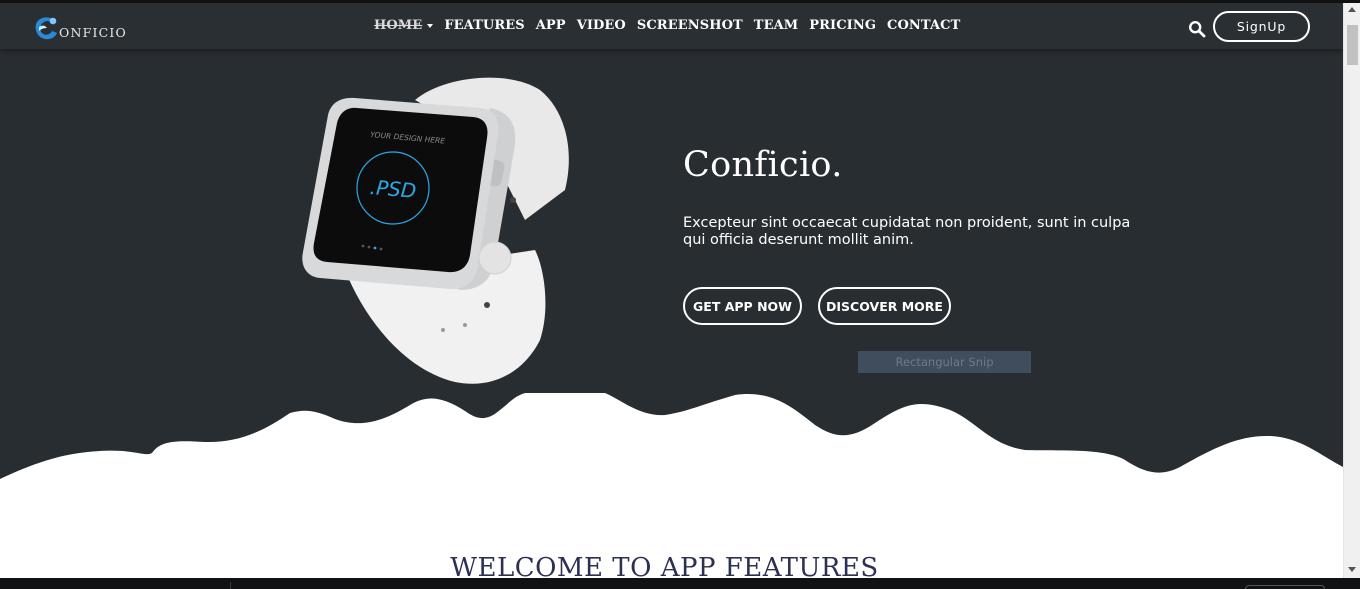 This screenshot has height=589, width=1360. I want to click on watch-screen-label: .PSD, so click(393, 189).